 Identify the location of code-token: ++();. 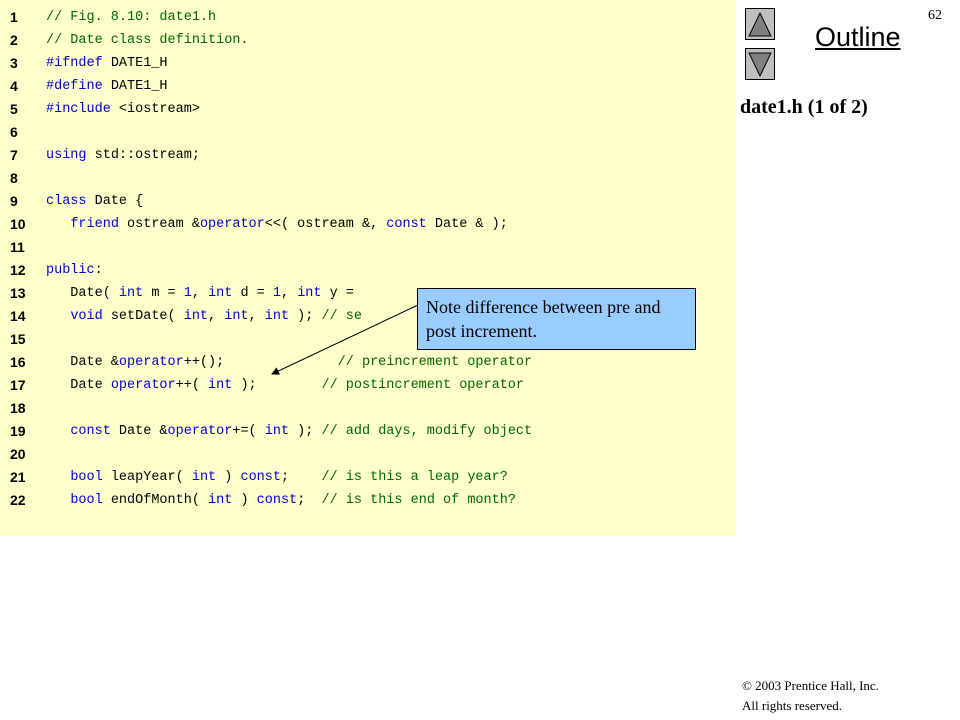
(260, 362).